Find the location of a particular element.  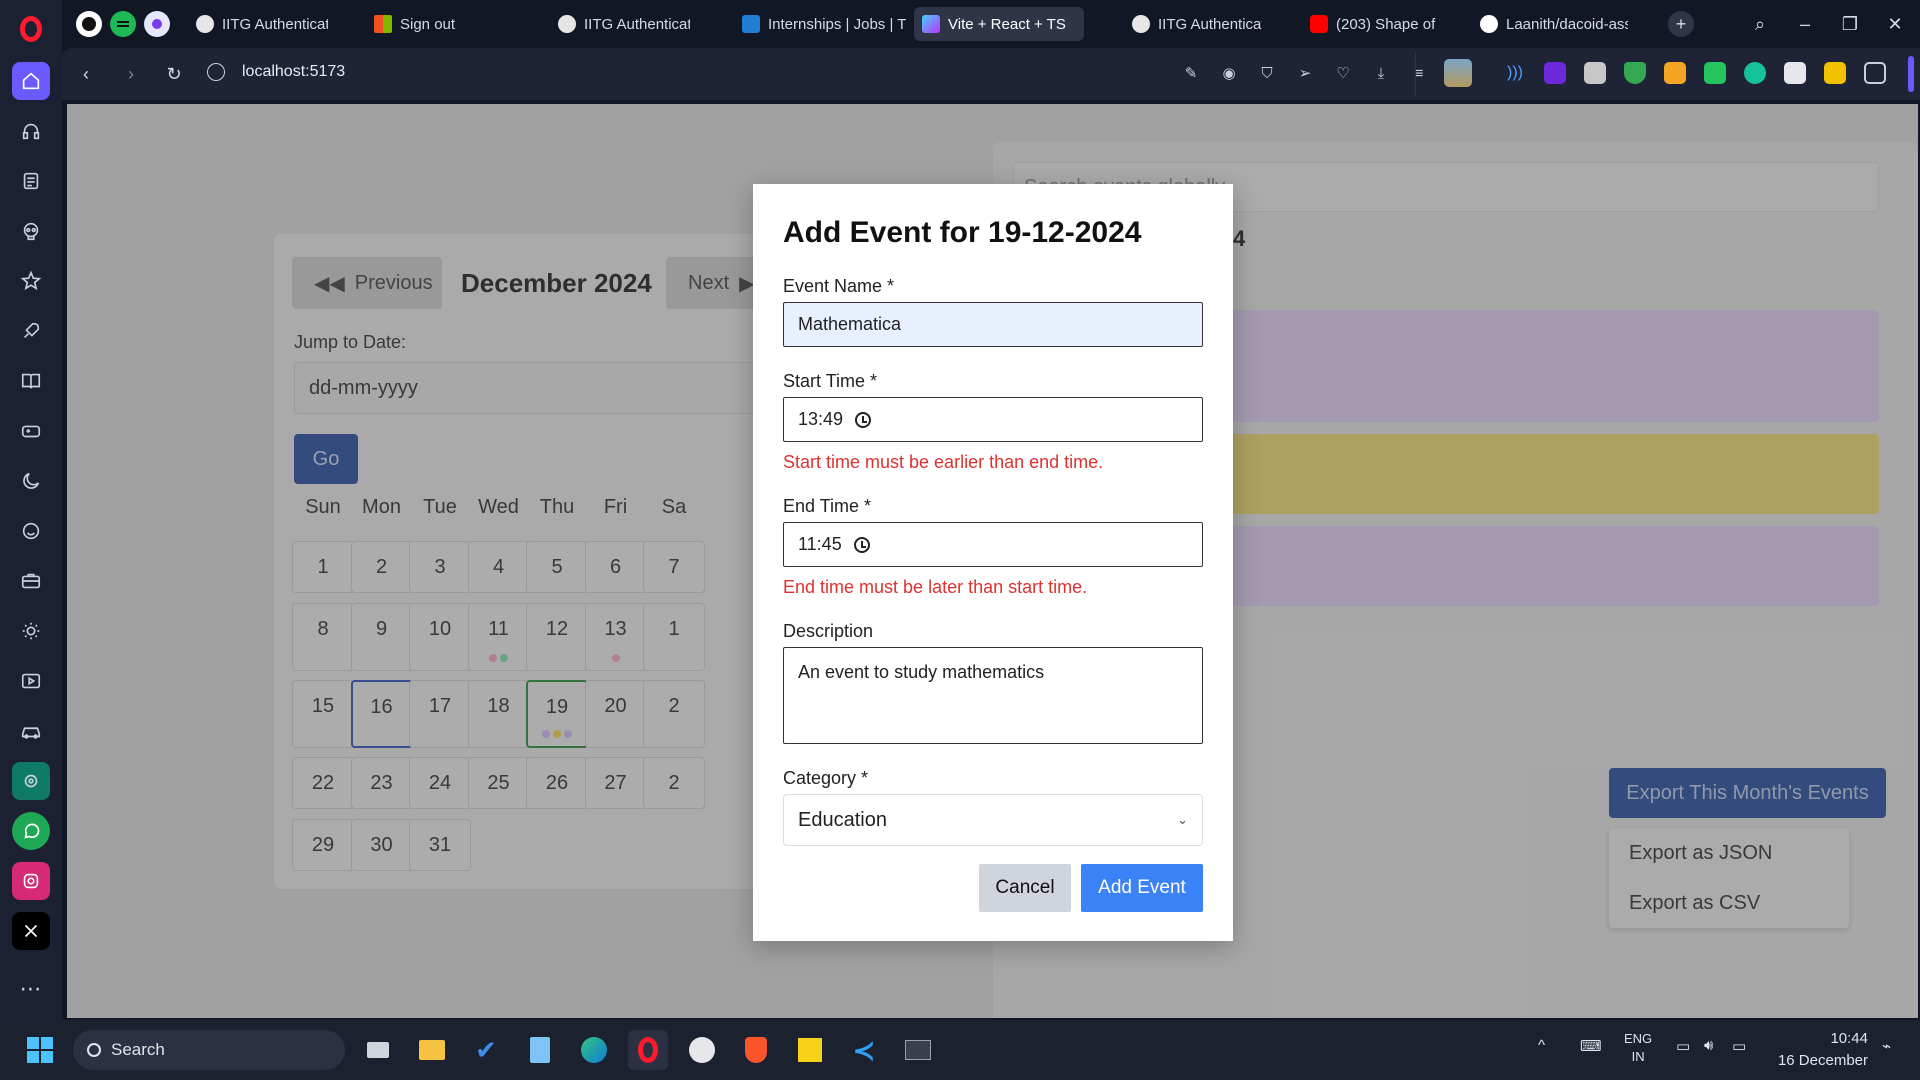

sidebar-toggle-indicator is located at coordinates (1911, 74).